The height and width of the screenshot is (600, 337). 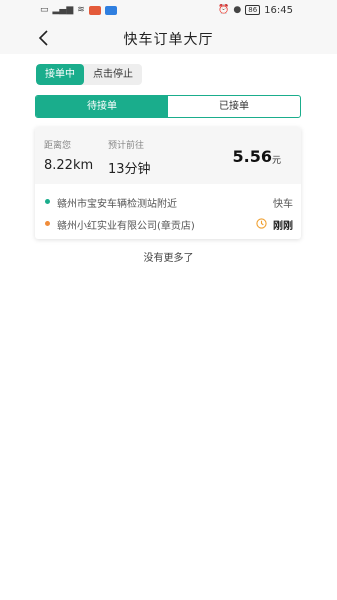 I want to click on order-price: 5.56, so click(x=252, y=156).